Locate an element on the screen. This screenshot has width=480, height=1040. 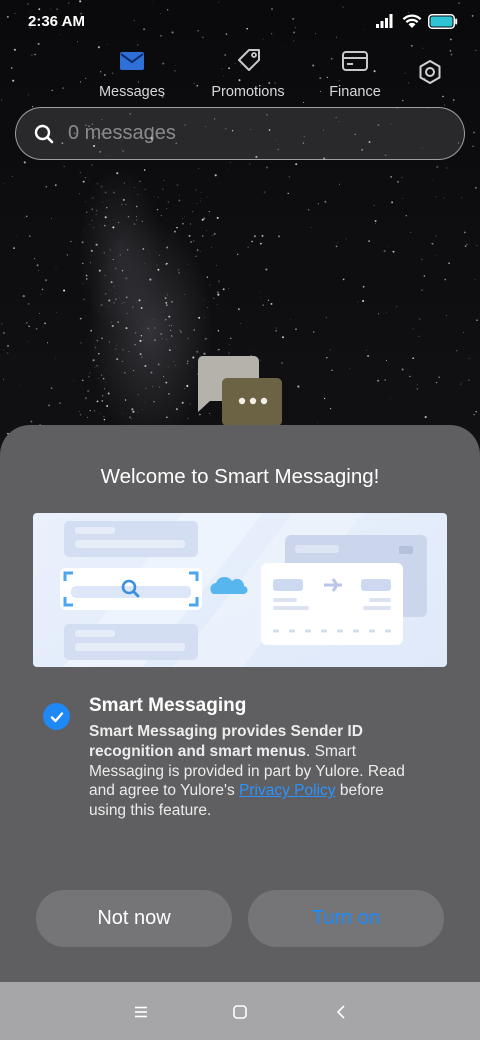
not-now-button: Not now is located at coordinates (134, 918).